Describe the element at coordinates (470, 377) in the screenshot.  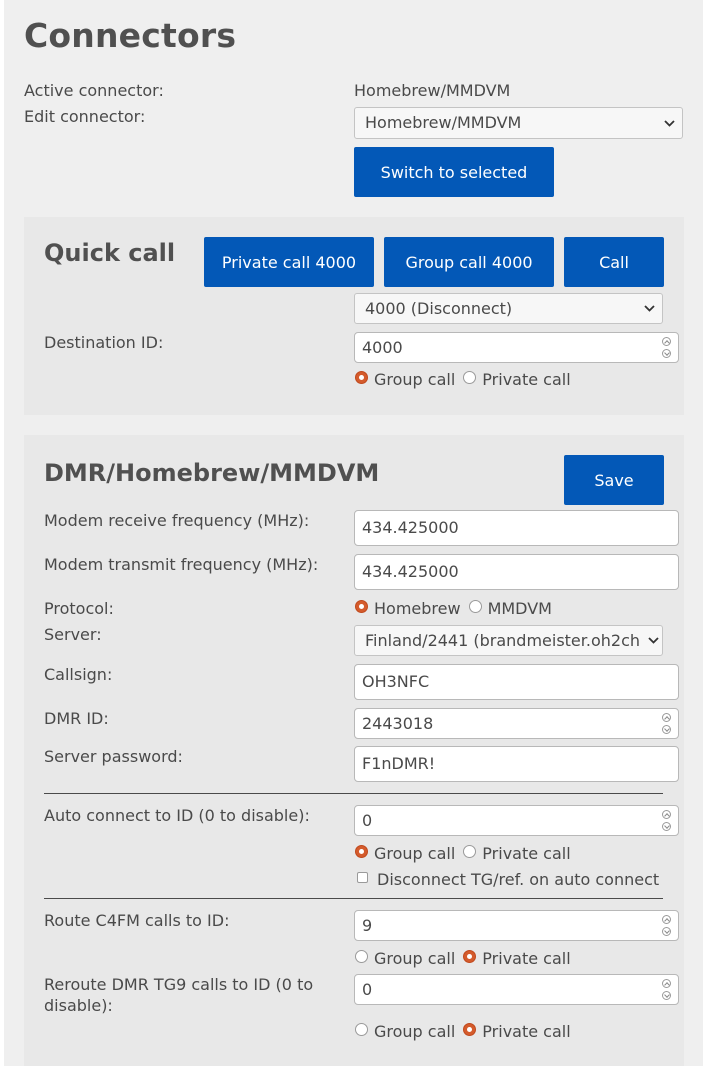
I see `quick-private-call-radio` at that location.